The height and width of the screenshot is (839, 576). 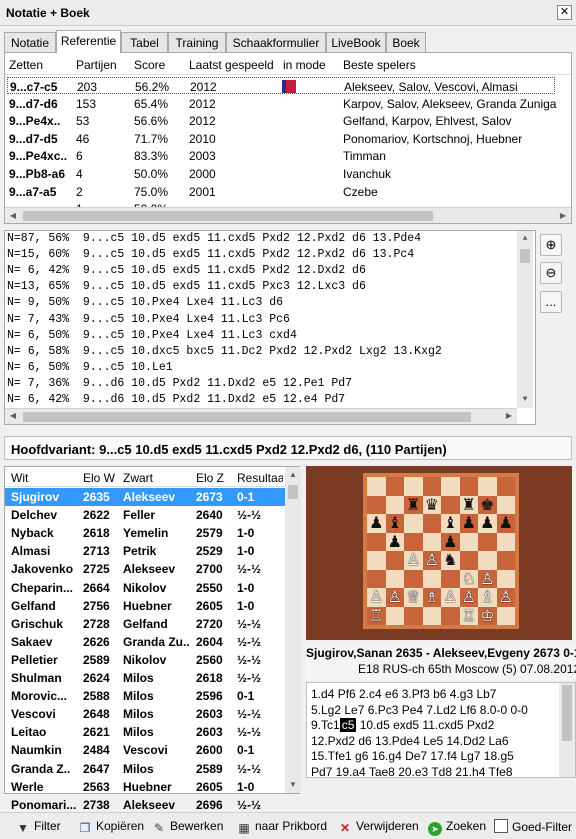 I want to click on current-move: c5, so click(x=348, y=725).